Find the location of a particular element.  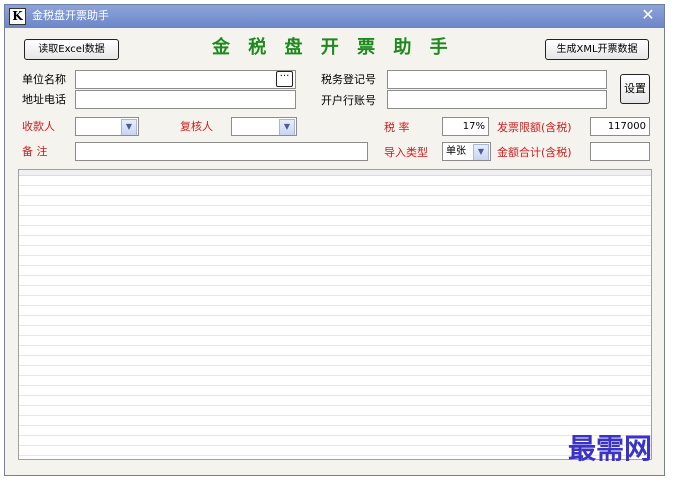

import-type-select-value: 单张 is located at coordinates (456, 151).